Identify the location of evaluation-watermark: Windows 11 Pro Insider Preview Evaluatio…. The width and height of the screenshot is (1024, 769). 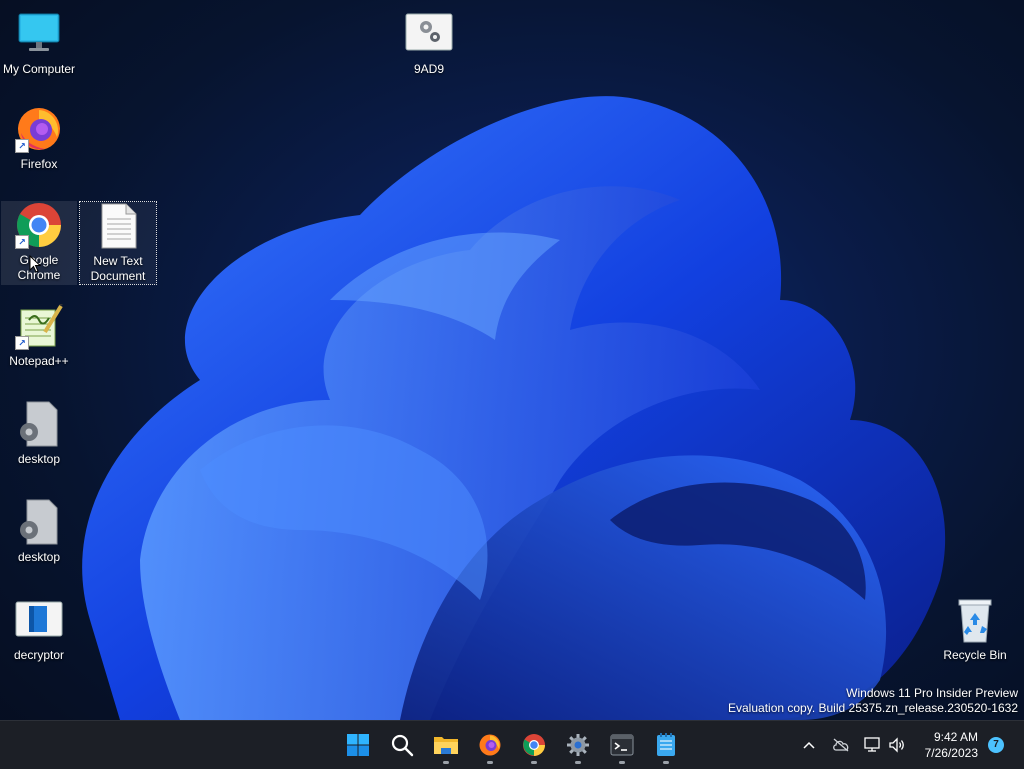
(873, 701).